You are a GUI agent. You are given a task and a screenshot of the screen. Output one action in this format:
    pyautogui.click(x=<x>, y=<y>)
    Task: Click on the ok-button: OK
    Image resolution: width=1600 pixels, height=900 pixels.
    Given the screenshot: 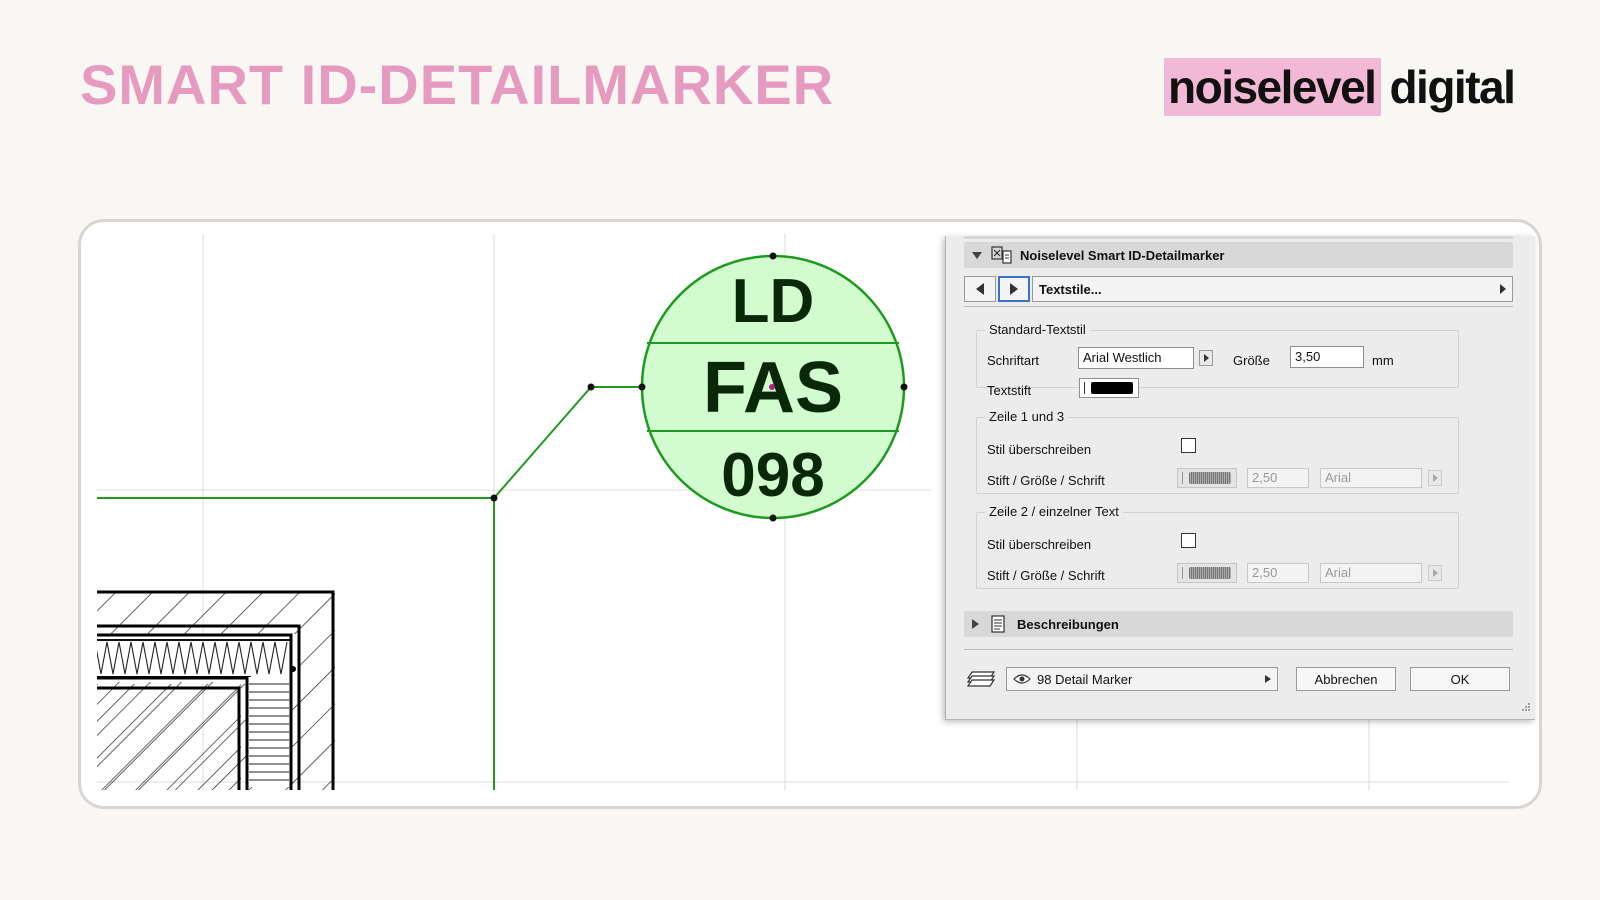 What is the action you would take?
    pyautogui.click(x=1460, y=679)
    